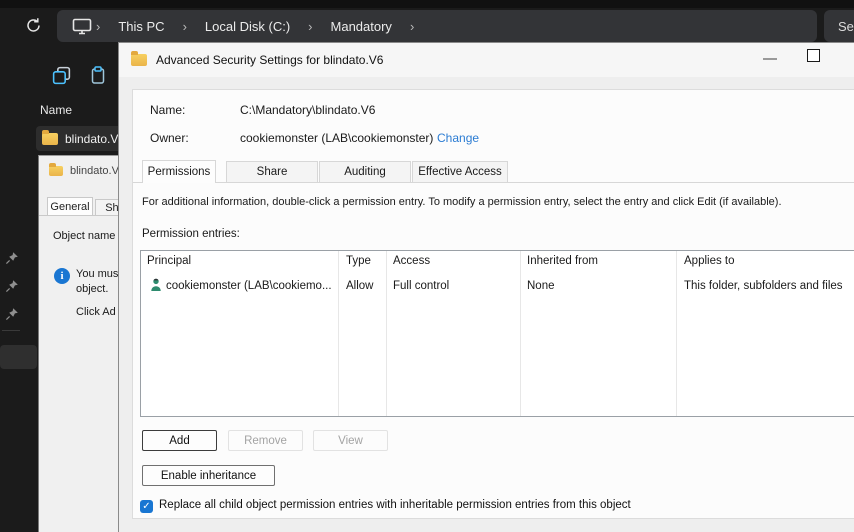  I want to click on info-icon, so click(62, 276).